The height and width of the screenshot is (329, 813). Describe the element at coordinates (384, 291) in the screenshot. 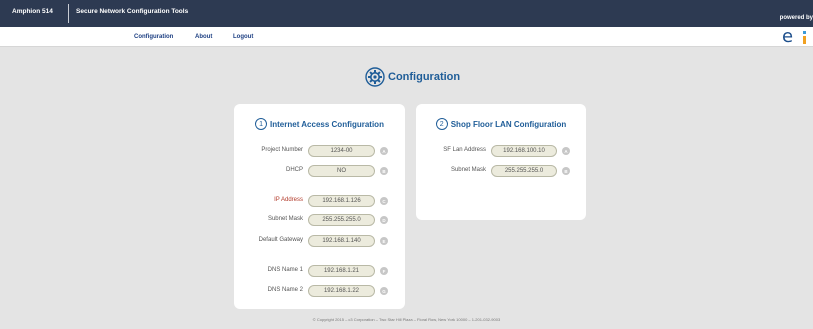

I see `field-badge: G` at that location.